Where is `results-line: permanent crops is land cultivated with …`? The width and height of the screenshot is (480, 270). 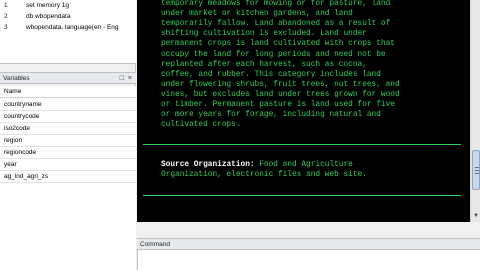
results-line: permanent crops is land cultivated with … is located at coordinates (278, 44).